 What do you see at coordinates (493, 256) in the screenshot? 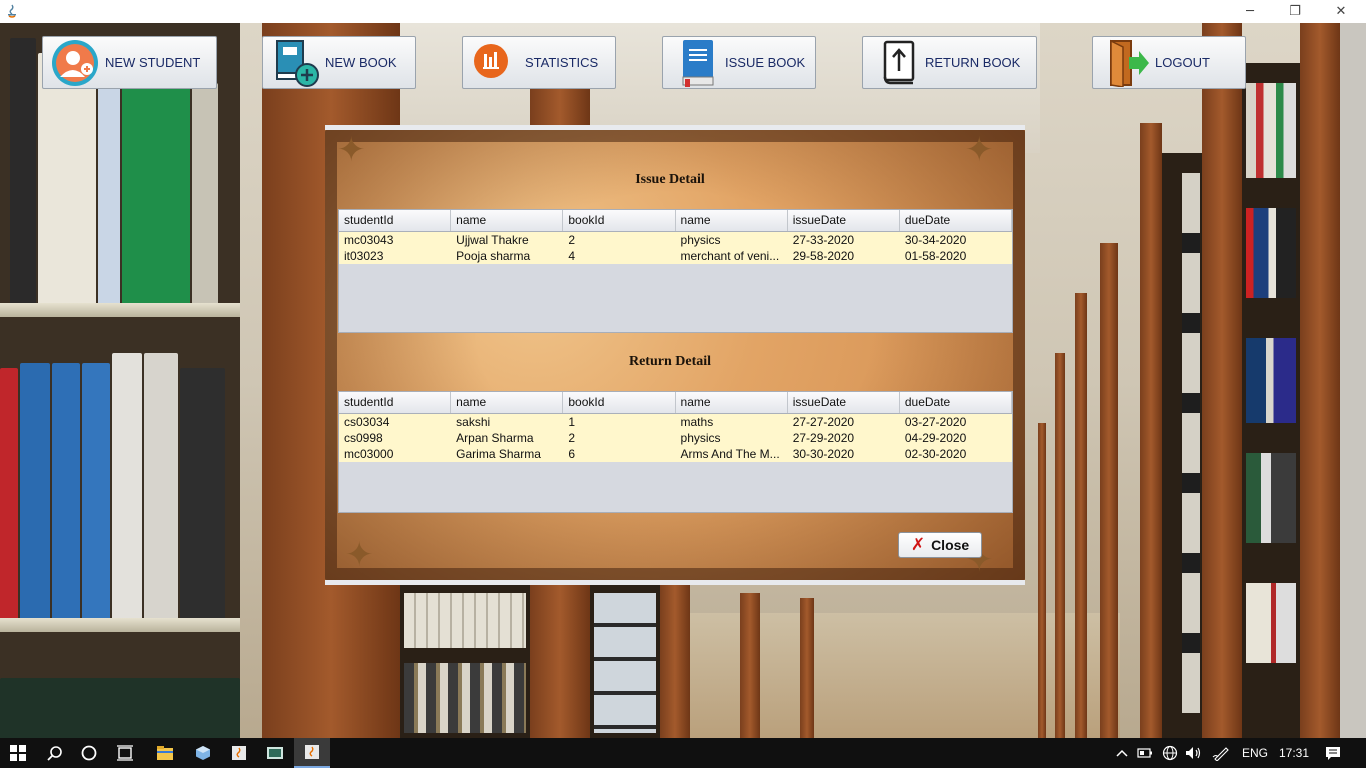
I see `cell-student-name: Pooja sharma` at bounding box center [493, 256].